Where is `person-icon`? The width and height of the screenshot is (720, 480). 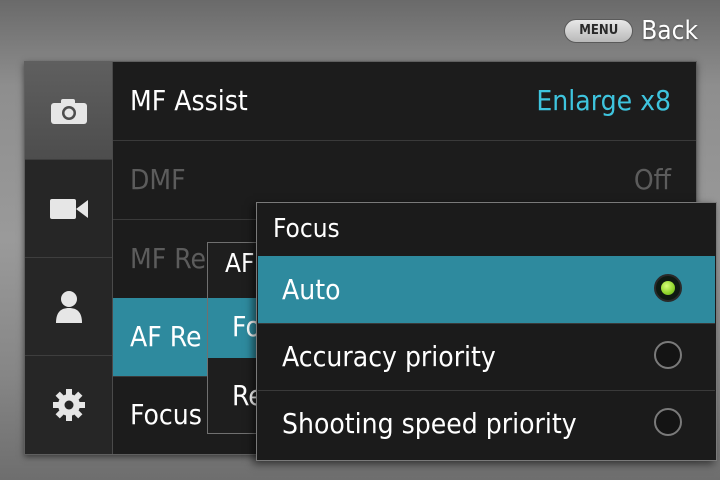
person-icon is located at coordinates (68, 306).